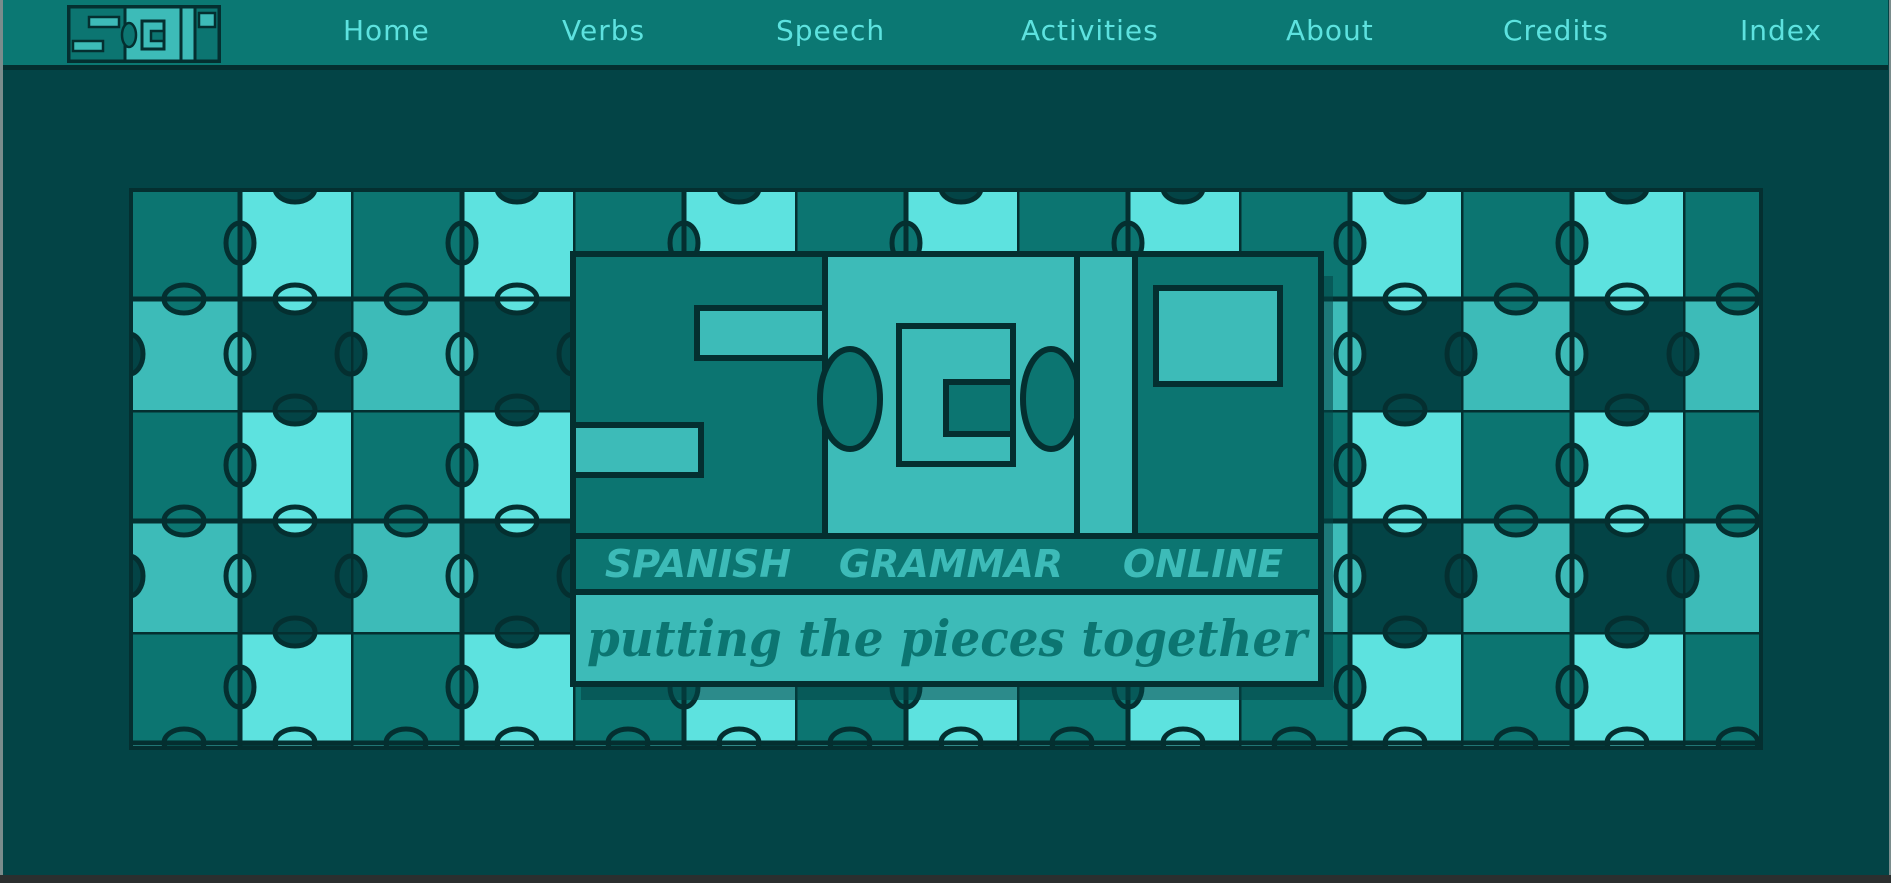 This screenshot has width=1891, height=883. What do you see at coordinates (948, 638) in the screenshot?
I see `hero-tagline: putting the pieces together` at bounding box center [948, 638].